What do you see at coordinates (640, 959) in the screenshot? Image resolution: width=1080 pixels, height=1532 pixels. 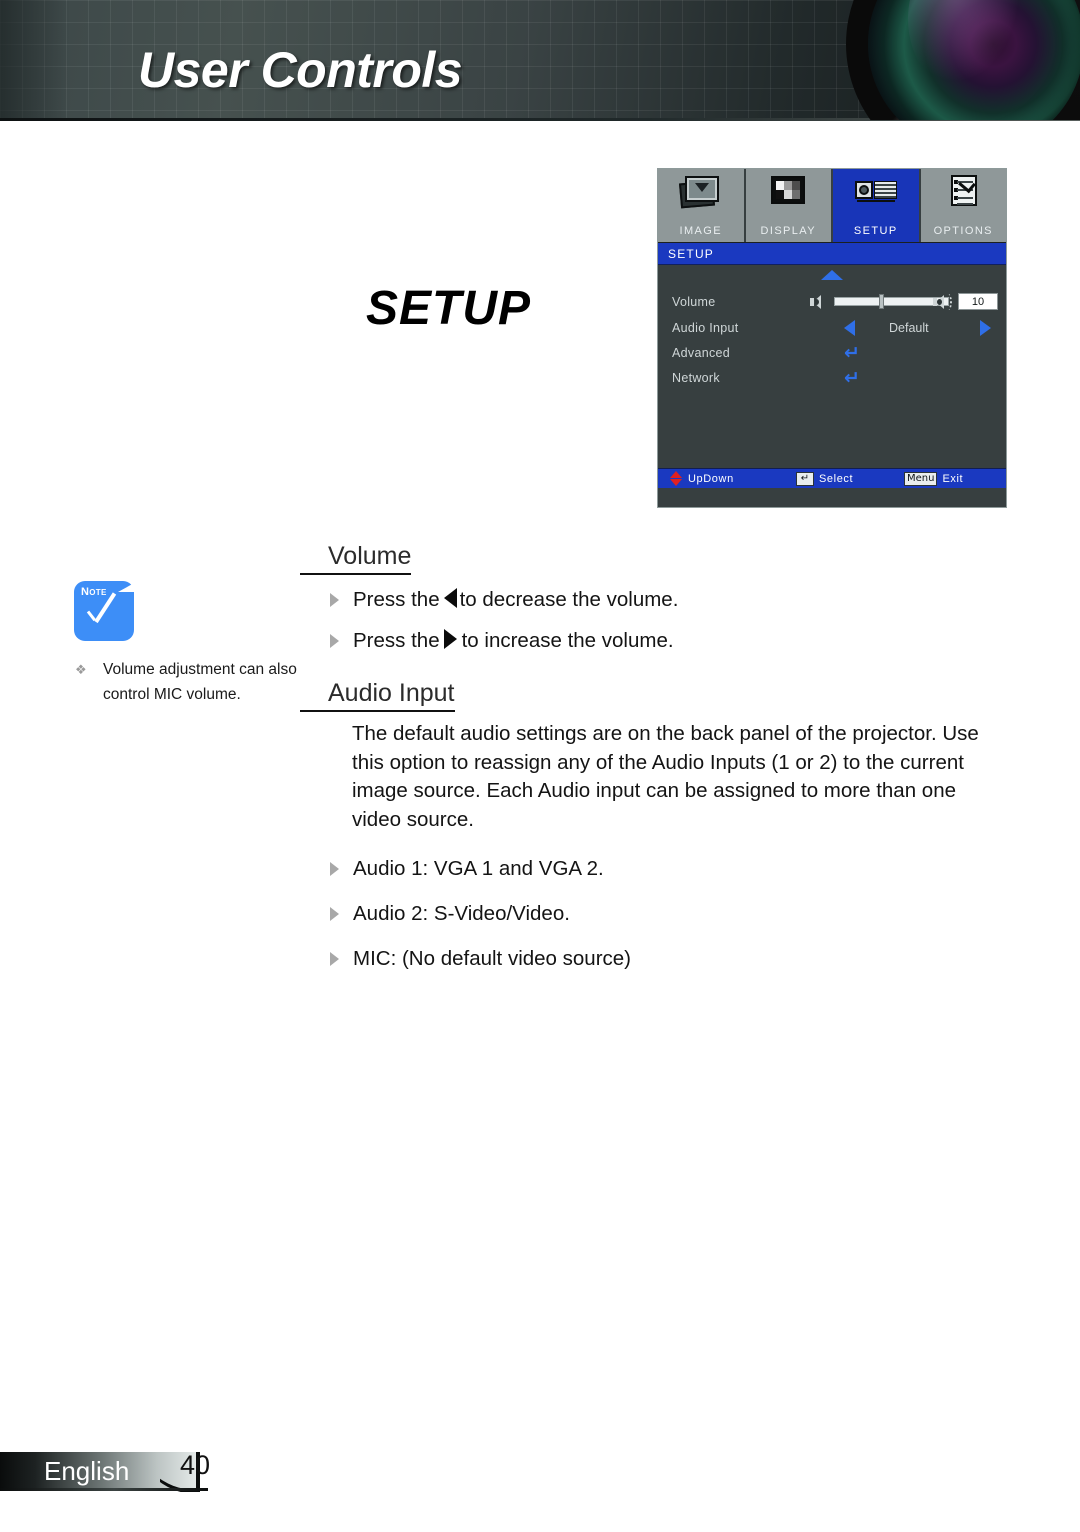 I see `bullet-audio-mic: MIC: (No default video source)` at bounding box center [640, 959].